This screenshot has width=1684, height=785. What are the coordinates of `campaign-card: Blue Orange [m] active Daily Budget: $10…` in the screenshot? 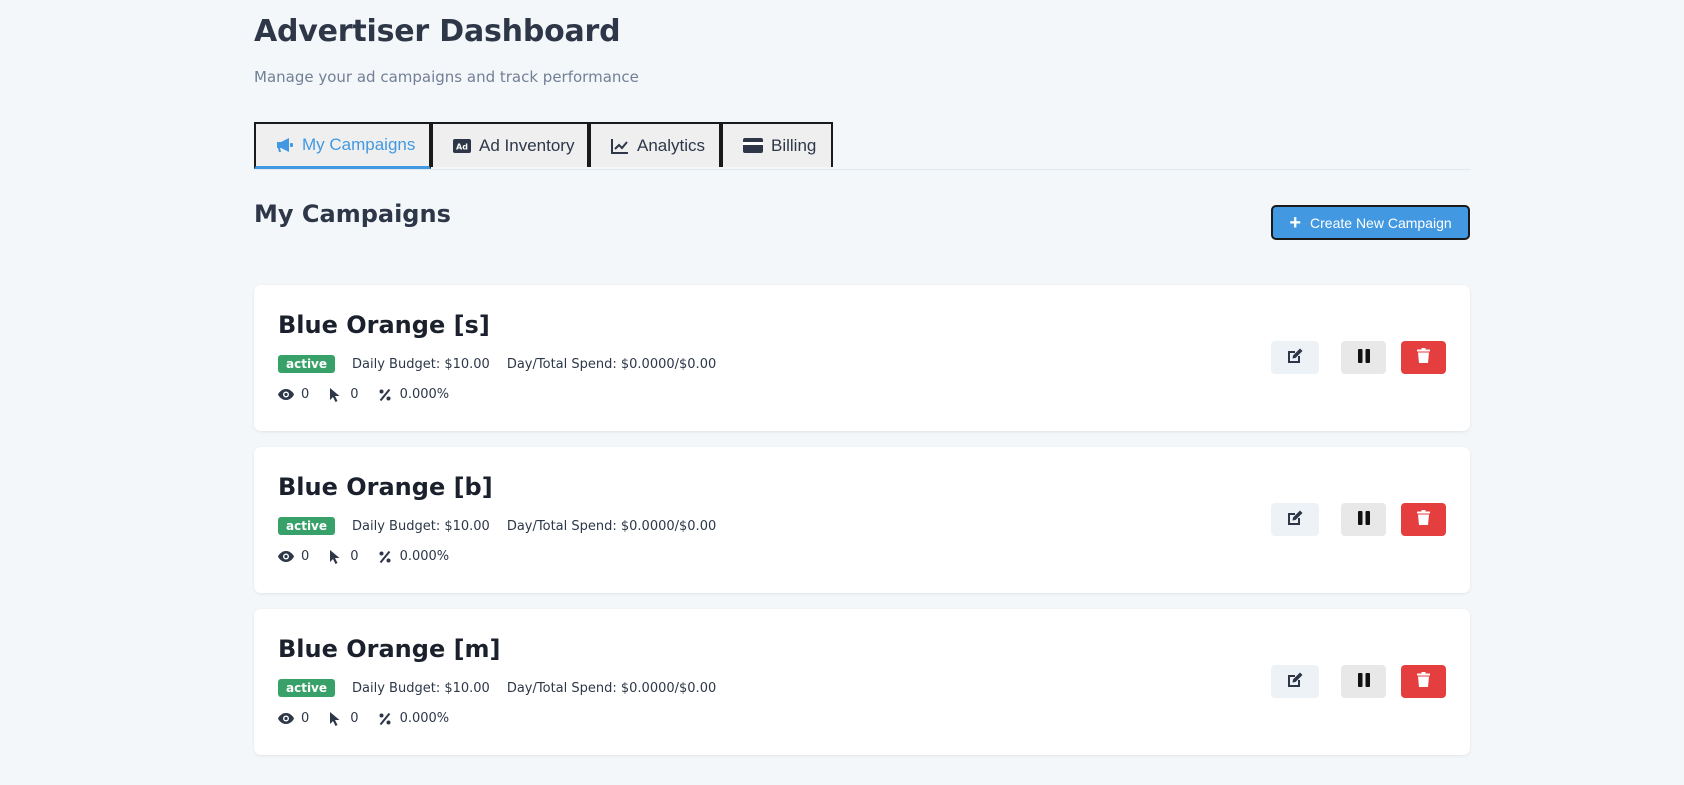 It's located at (862, 682).